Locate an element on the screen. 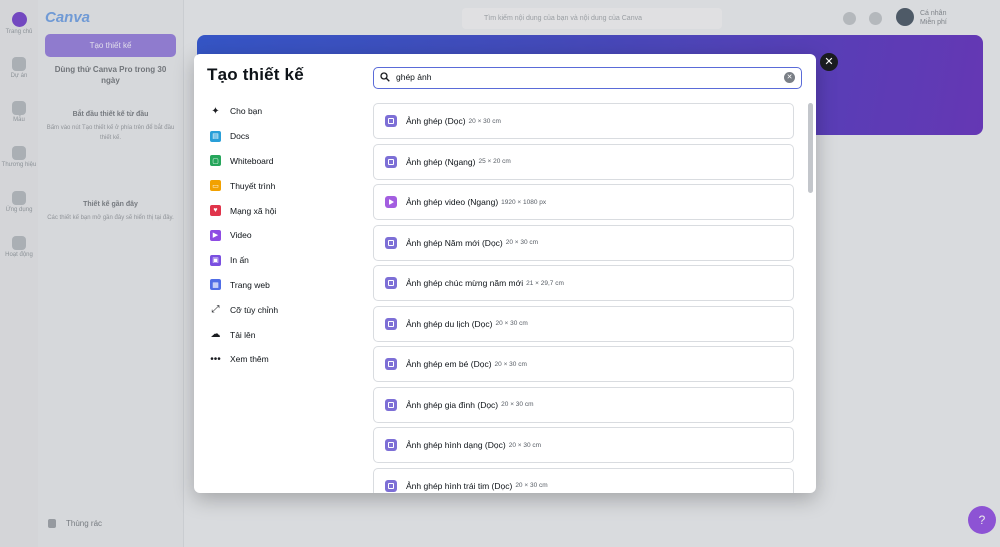 The image size is (1000, 547). search-icon is located at coordinates (385, 77).